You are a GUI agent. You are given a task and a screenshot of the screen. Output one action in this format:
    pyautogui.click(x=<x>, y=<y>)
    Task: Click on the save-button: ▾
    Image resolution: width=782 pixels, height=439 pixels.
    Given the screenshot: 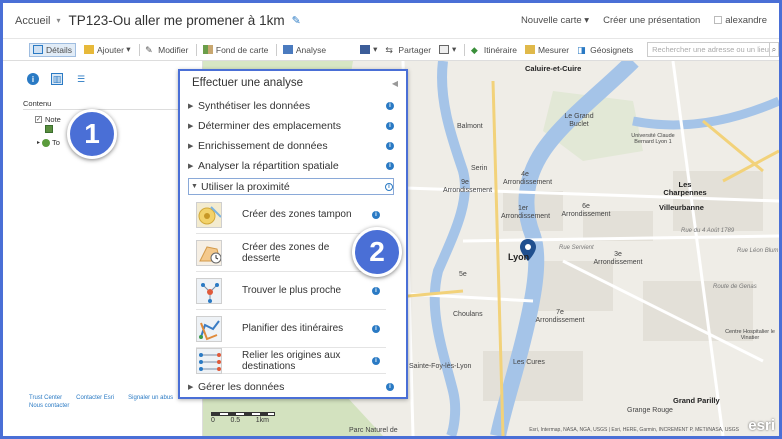 What is the action you would take?
    pyautogui.click(x=368, y=49)
    